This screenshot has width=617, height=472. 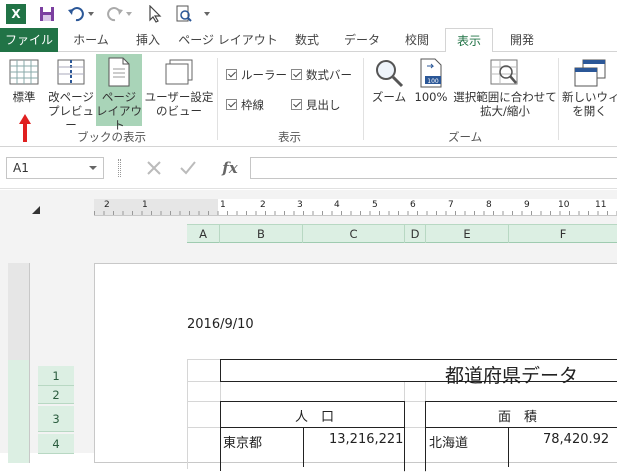 I want to click on customize-qat-icon, so click(x=207, y=14).